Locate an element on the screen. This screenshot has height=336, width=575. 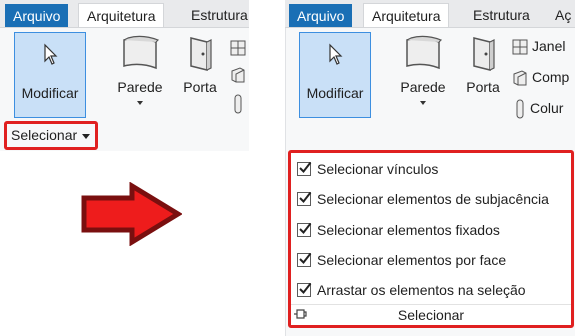
select-dropdown: Selecionar is located at coordinates (51, 135).